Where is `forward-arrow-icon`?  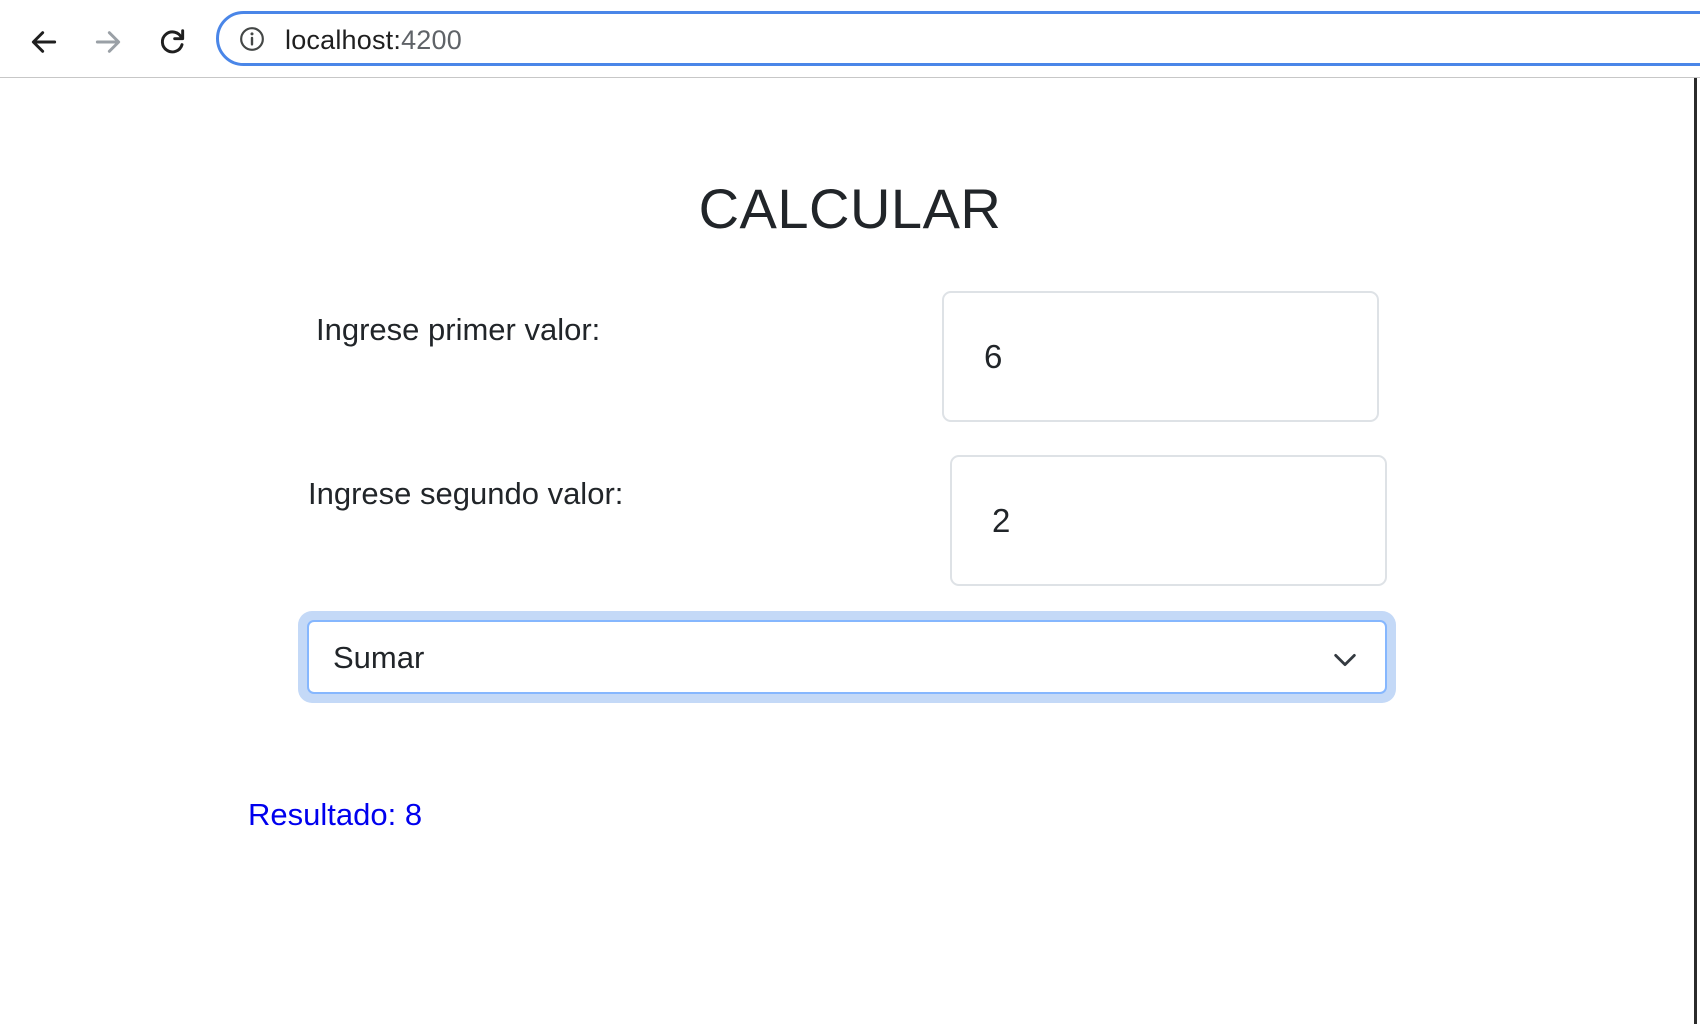 forward-arrow-icon is located at coordinates (108, 42).